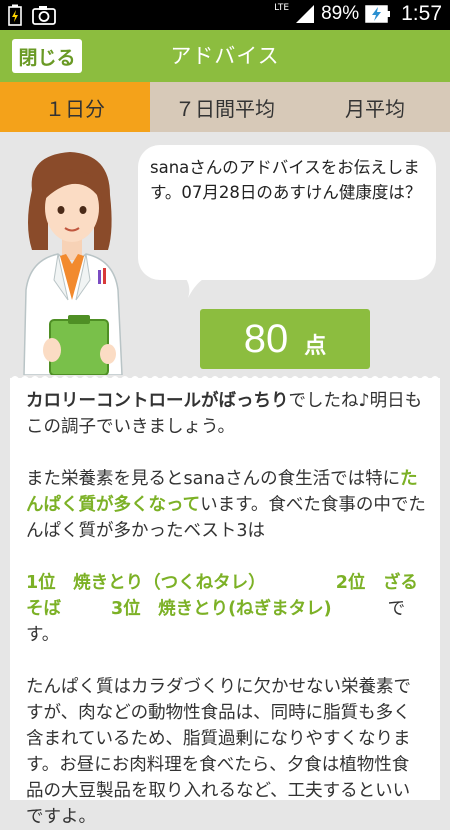  What do you see at coordinates (226, 414) in the screenshot?
I see `advice-paragraph-1: カロリーコントロールがばっちりでしたね♪明日もこの調子でいきましょう。` at bounding box center [226, 414].